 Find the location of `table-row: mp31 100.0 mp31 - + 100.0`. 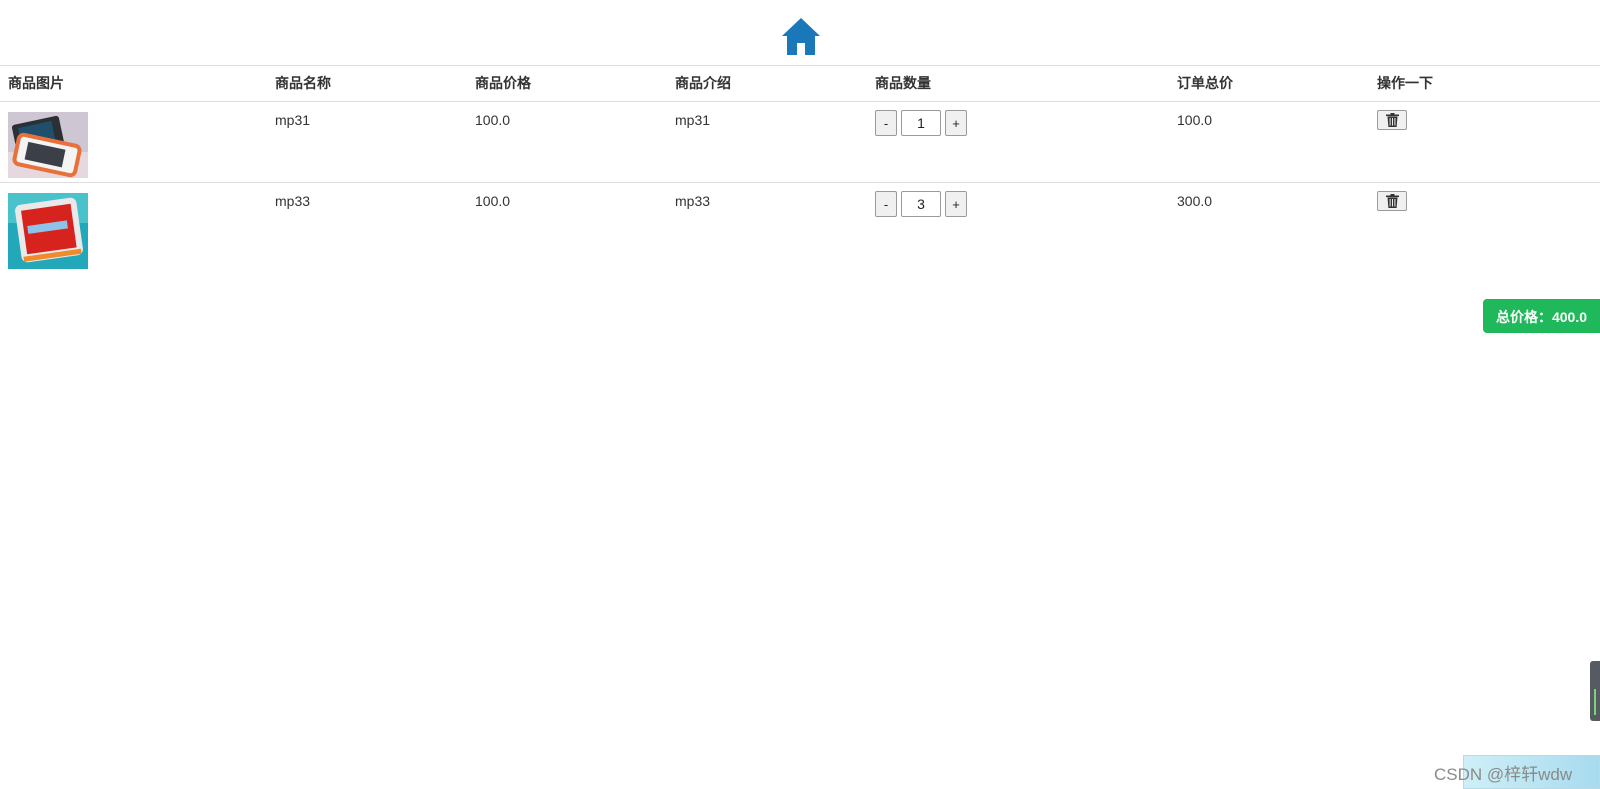

table-row: mp31 100.0 mp31 - + 100.0 is located at coordinates (800, 142).